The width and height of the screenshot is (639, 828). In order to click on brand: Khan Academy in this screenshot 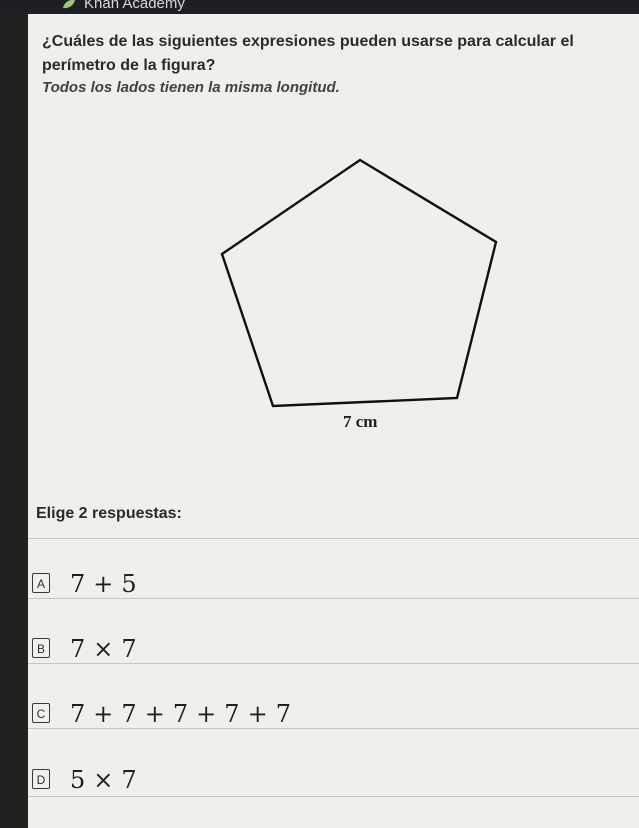, I will do `click(123, 6)`.